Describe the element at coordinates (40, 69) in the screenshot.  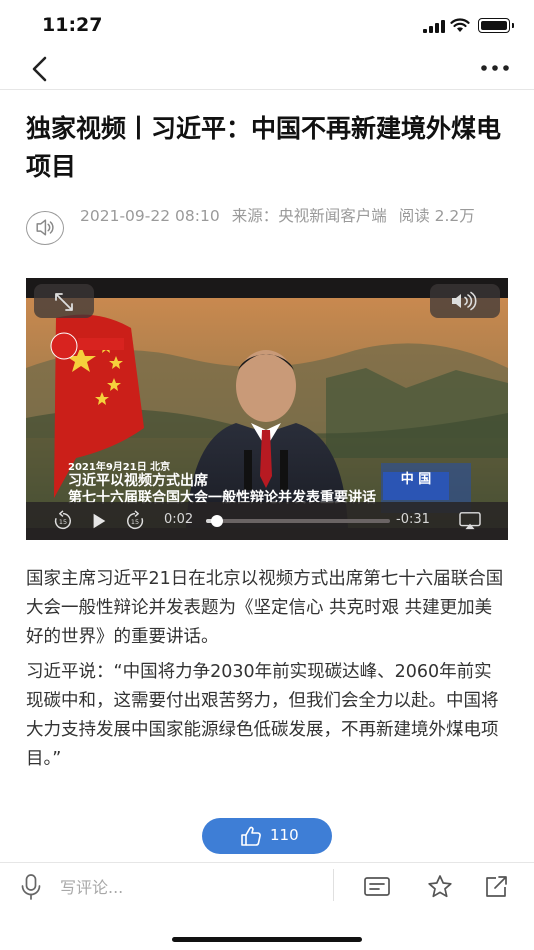
I see `back-button` at that location.